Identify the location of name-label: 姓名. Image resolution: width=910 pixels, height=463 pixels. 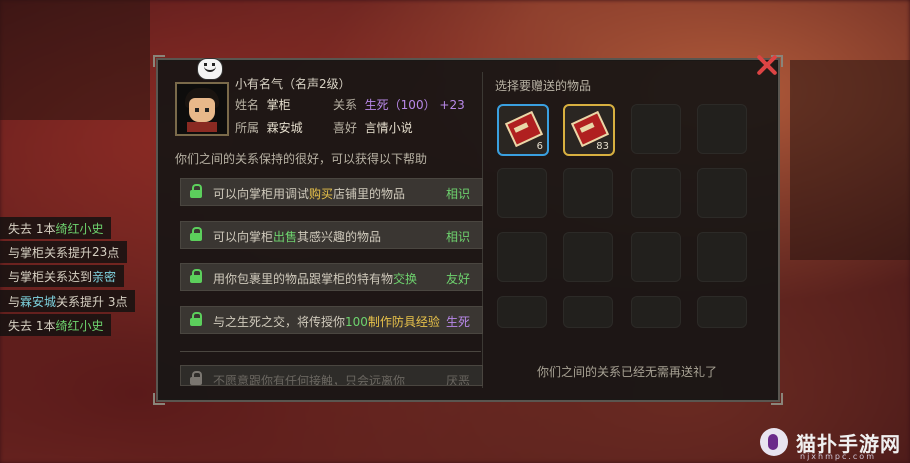
(247, 105).